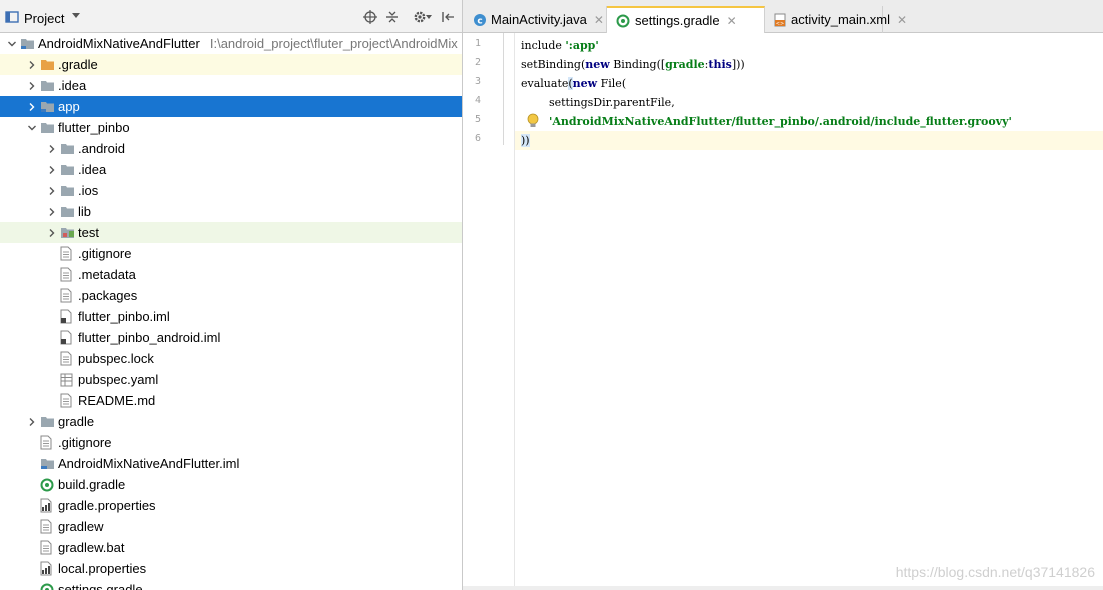  What do you see at coordinates (598, 102) in the screenshot?
I see `code-line-4: settingsDir.parentFile,` at bounding box center [598, 102].